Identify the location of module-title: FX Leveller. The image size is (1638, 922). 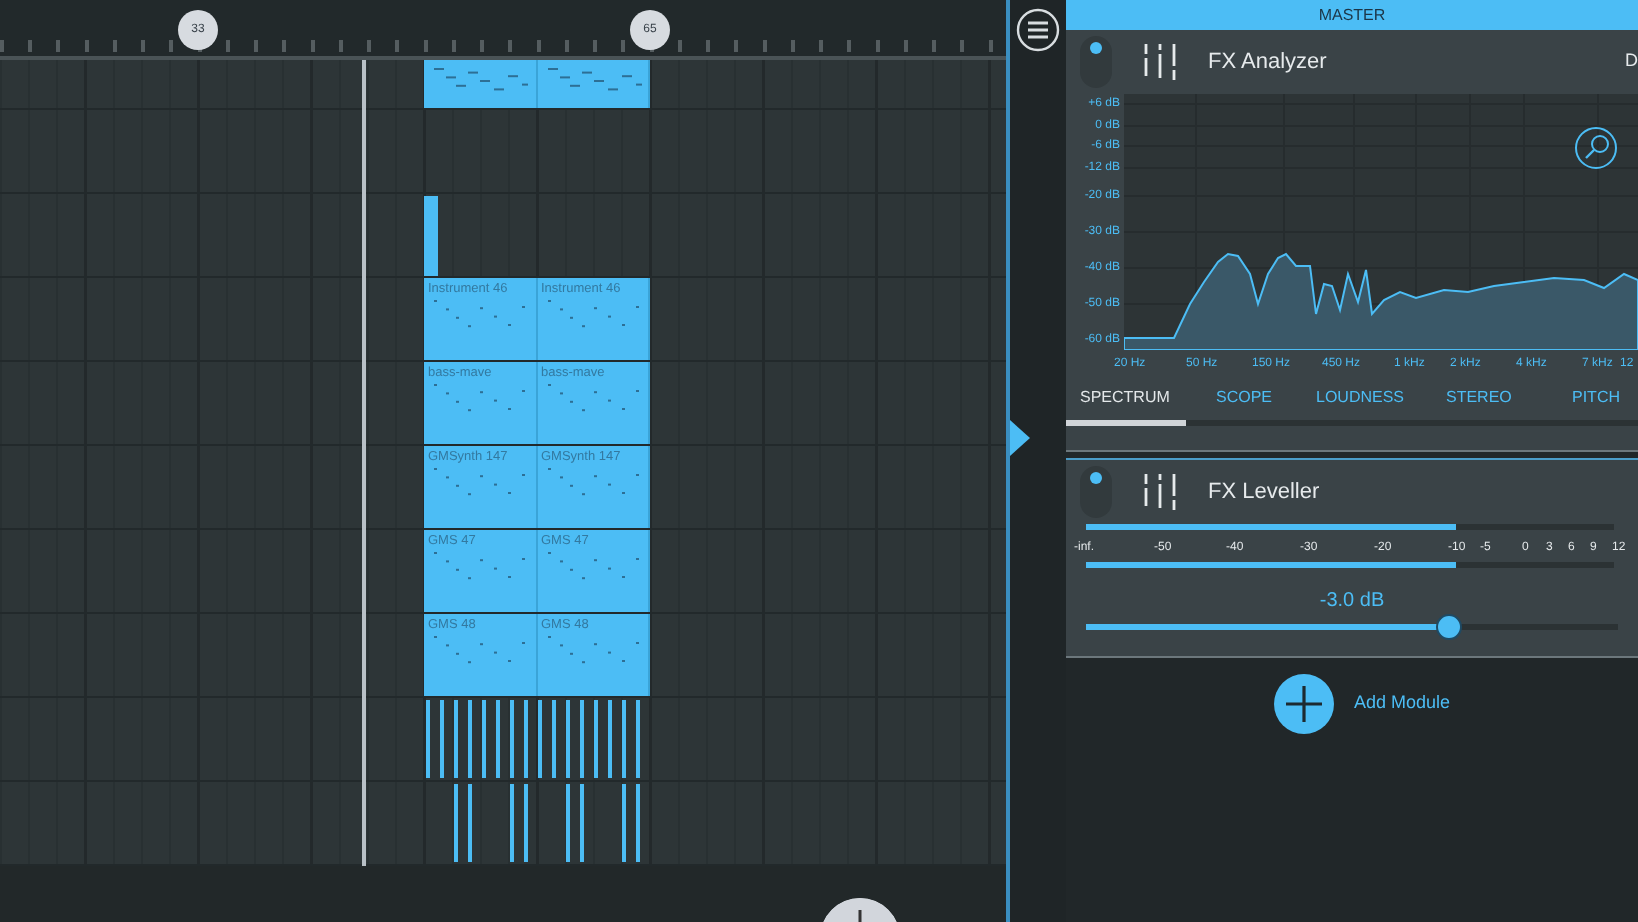
(1264, 492).